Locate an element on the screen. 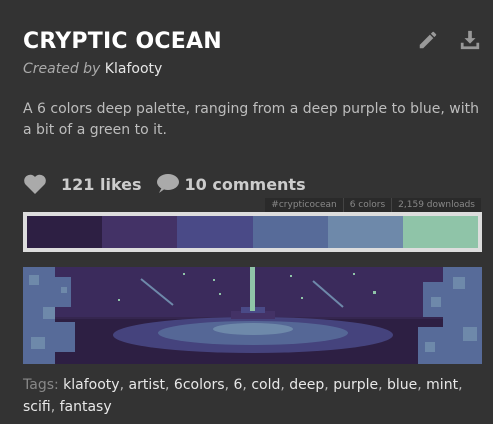  download-icon is located at coordinates (470, 40).